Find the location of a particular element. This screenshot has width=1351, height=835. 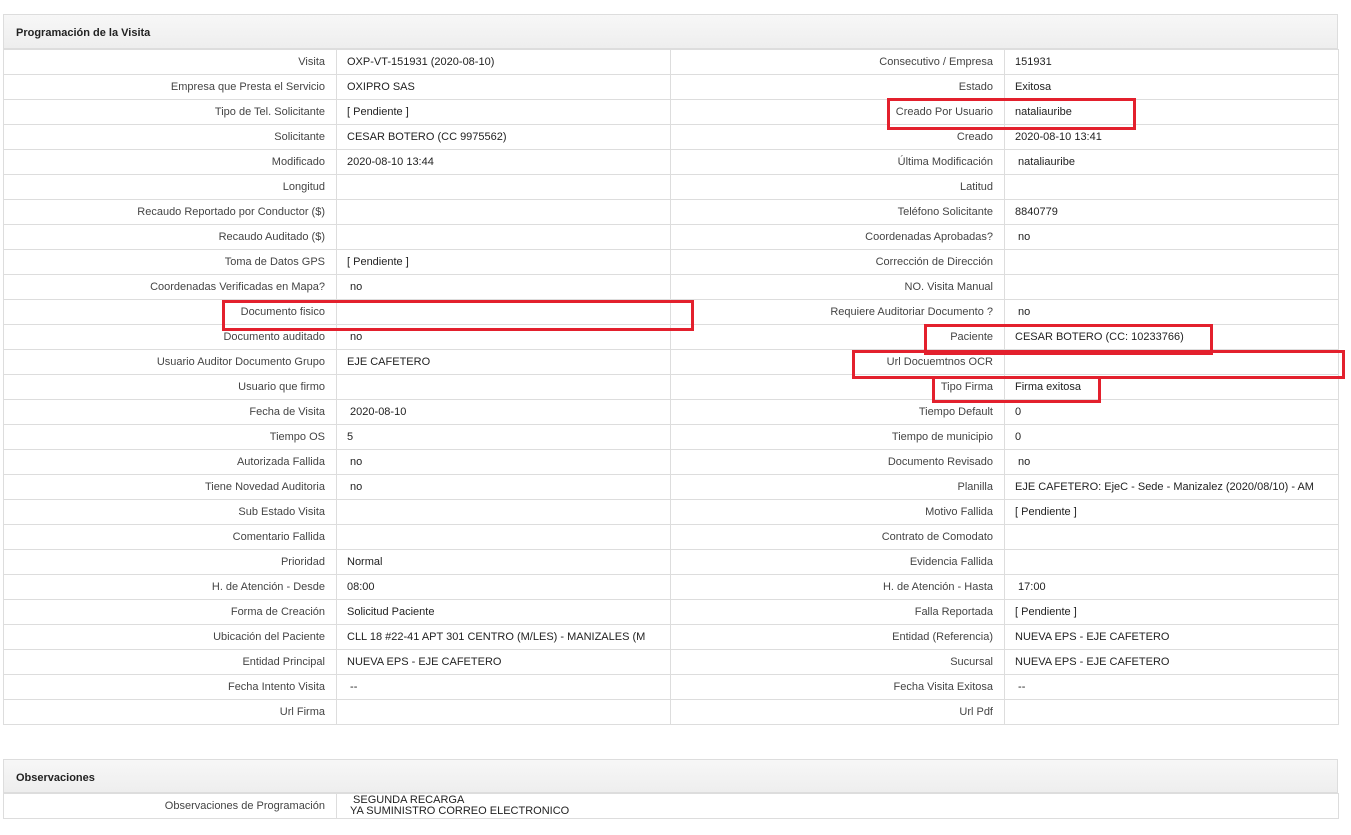

field-value: OXP-VT-151931 (2020-08-10) is located at coordinates (503, 62).